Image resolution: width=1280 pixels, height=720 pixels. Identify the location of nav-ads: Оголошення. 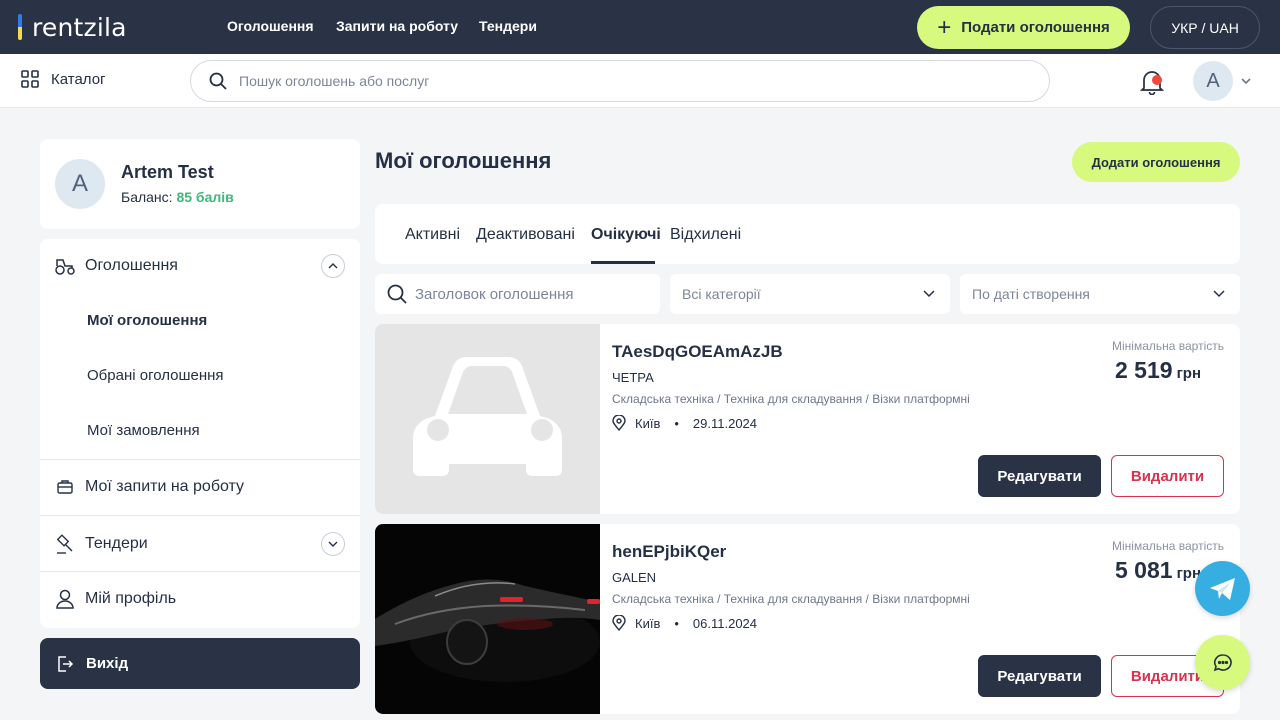
(270, 26).